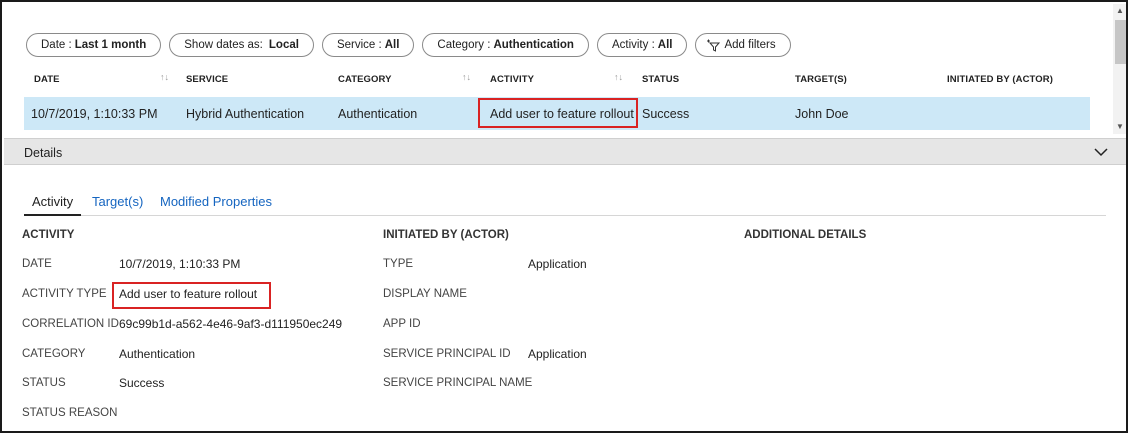 This screenshot has width=1128, height=433. I want to click on initiated-section-heading: INITIATED BY (ACTOR), so click(446, 235).